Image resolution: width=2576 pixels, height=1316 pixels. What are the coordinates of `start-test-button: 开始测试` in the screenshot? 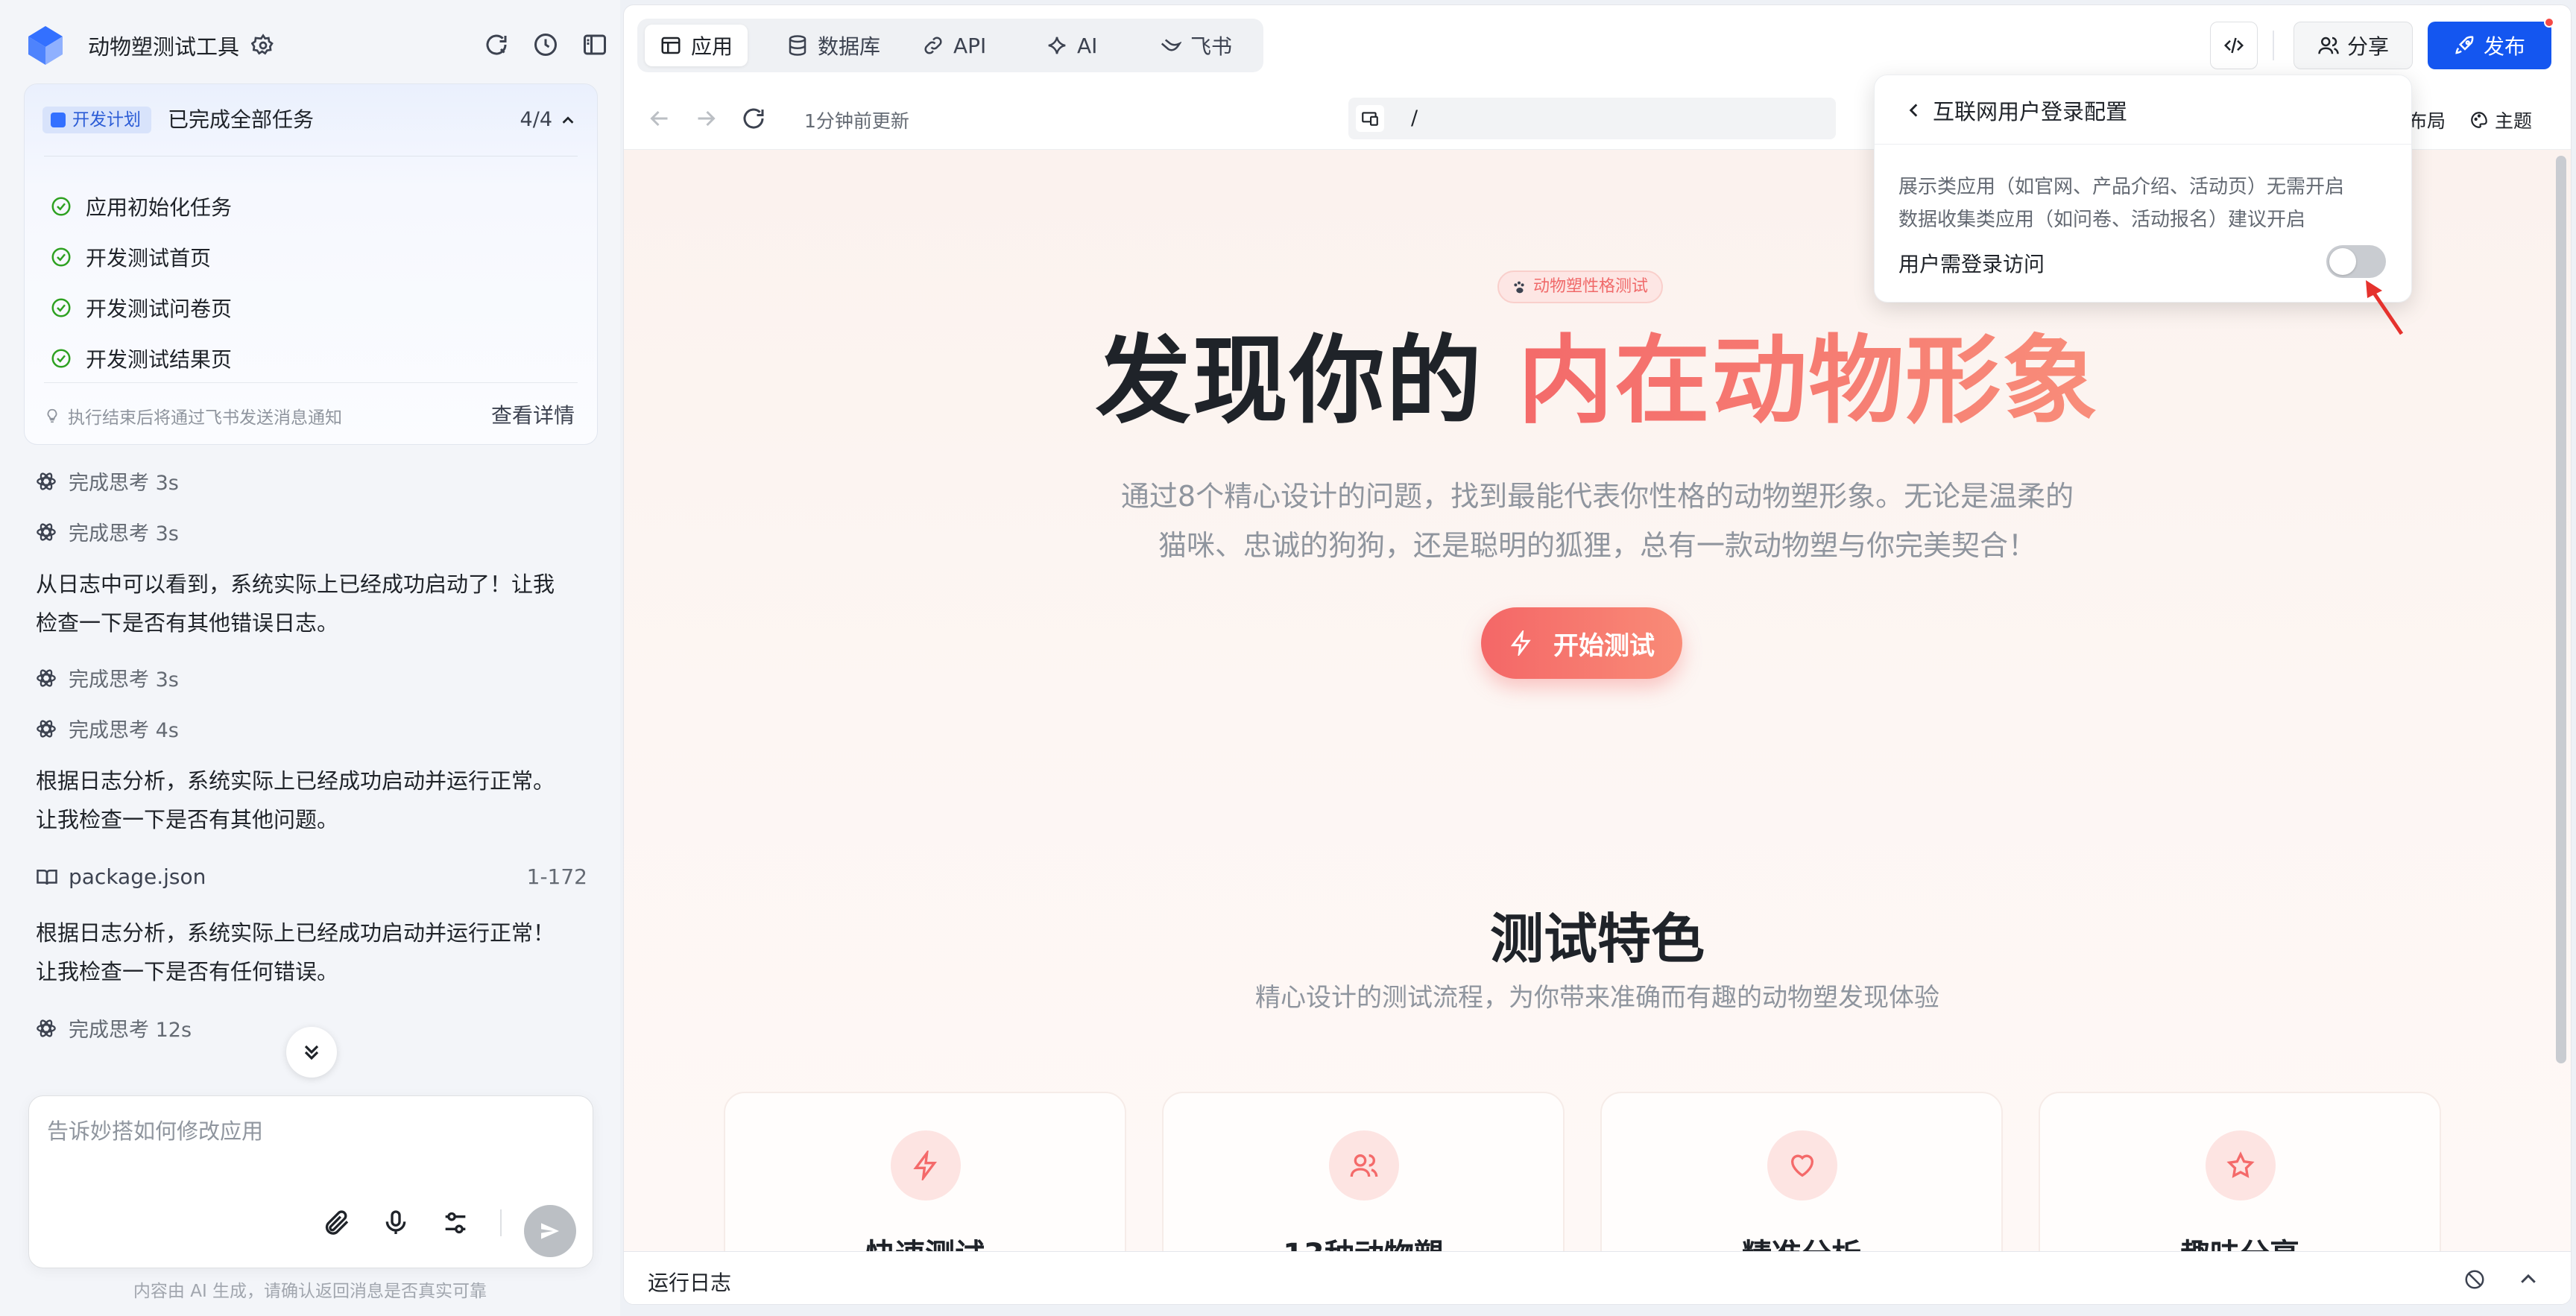 It's located at (1581, 643).